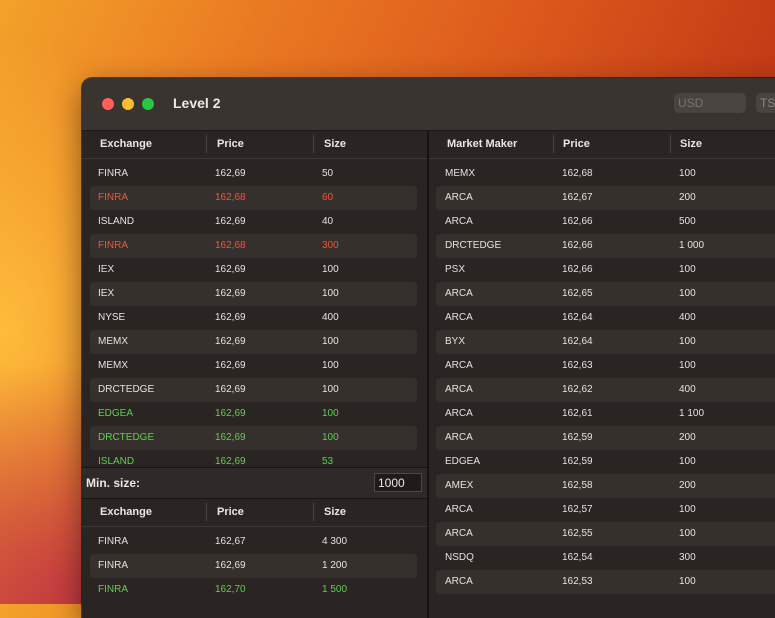 The image size is (775, 618). I want to click on table-row: FINRA 162,68 60, so click(253, 198).